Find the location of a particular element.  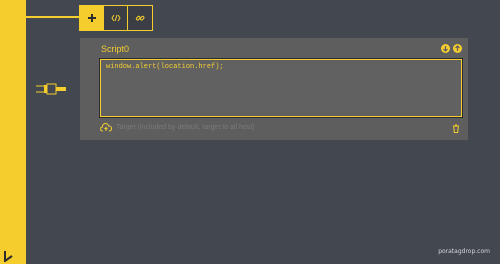

toolbar is located at coordinates (116, 18).